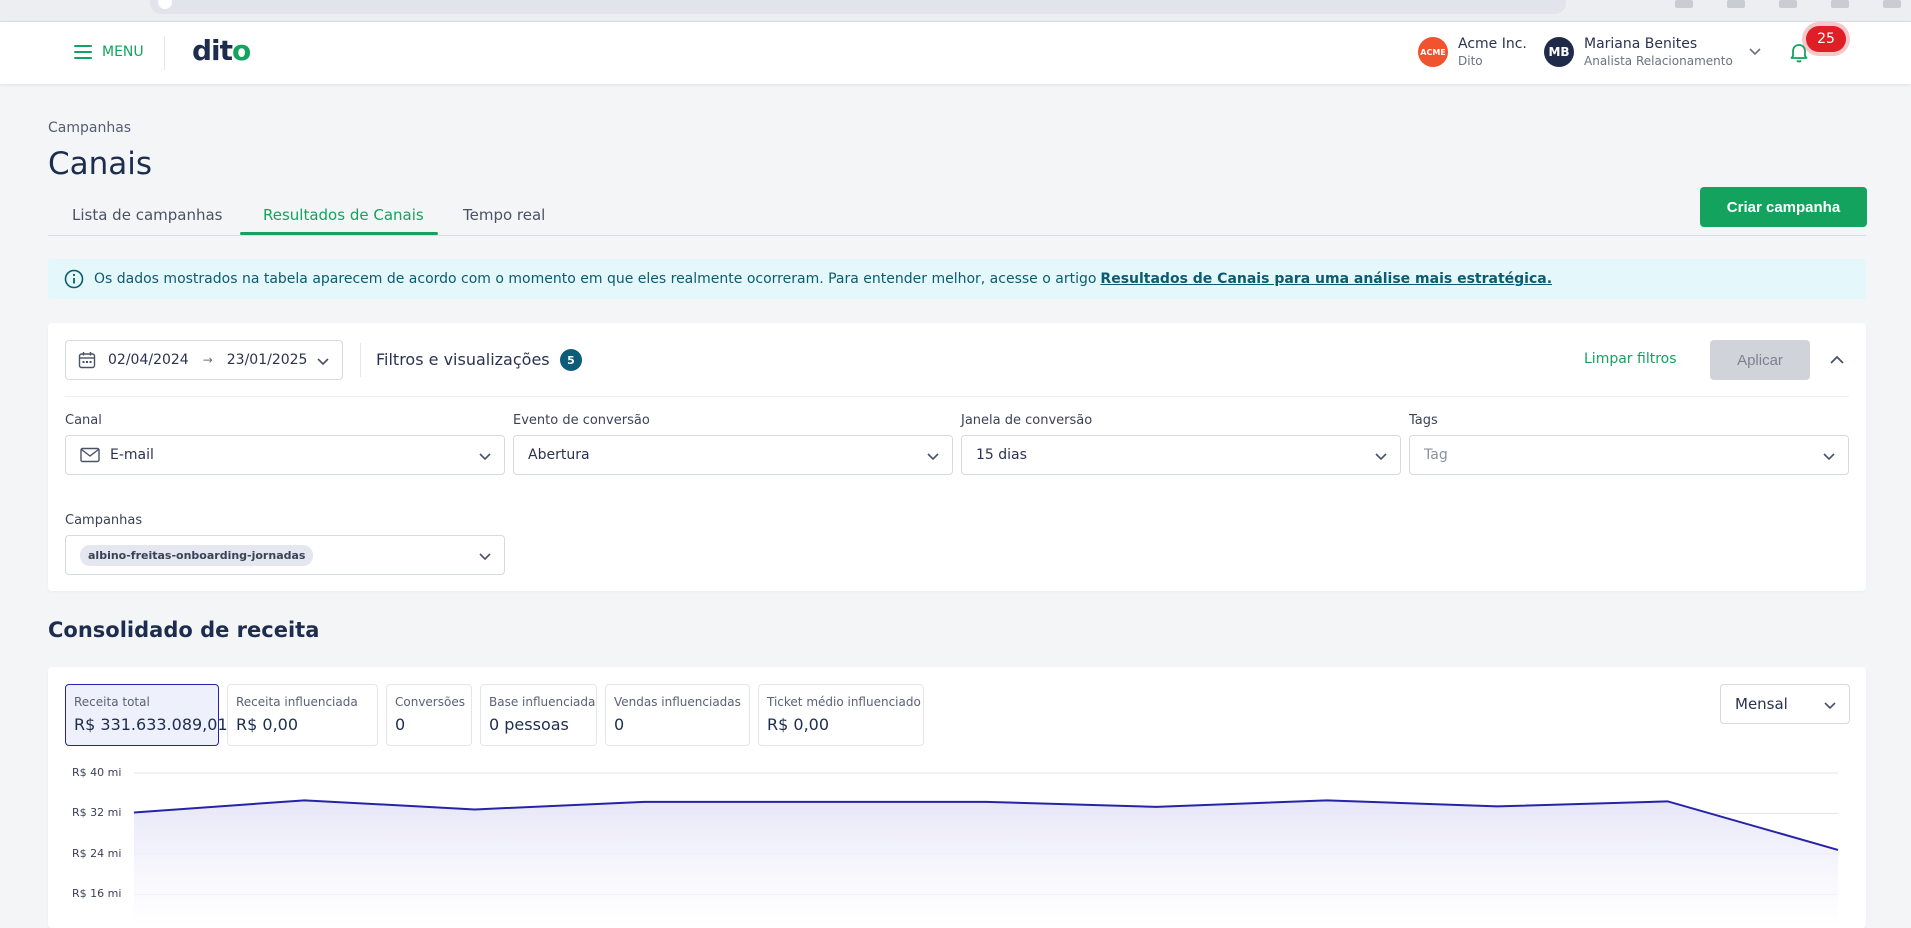  I want to click on company-sub: Dito, so click(1470, 61).